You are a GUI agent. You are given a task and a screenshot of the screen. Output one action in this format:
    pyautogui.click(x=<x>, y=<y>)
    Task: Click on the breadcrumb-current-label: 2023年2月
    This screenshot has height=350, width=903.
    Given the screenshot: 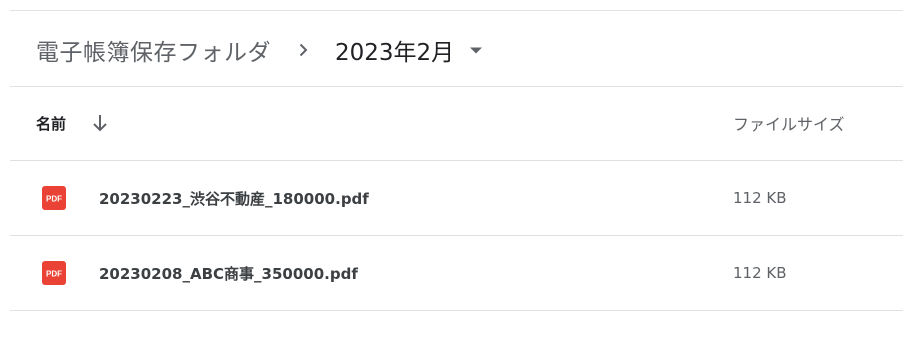 What is the action you would take?
    pyautogui.click(x=395, y=53)
    